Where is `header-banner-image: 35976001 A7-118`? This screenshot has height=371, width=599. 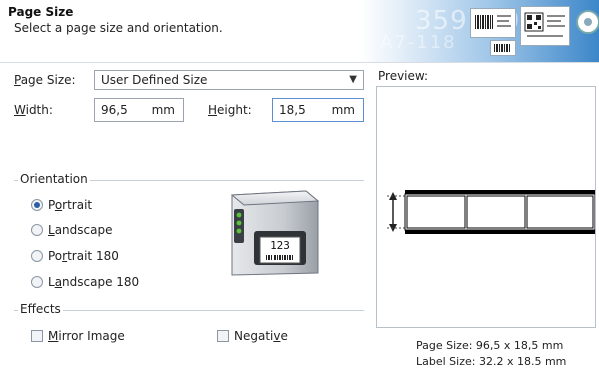 header-banner-image: 35976001 A7-118 is located at coordinates (479, 31).